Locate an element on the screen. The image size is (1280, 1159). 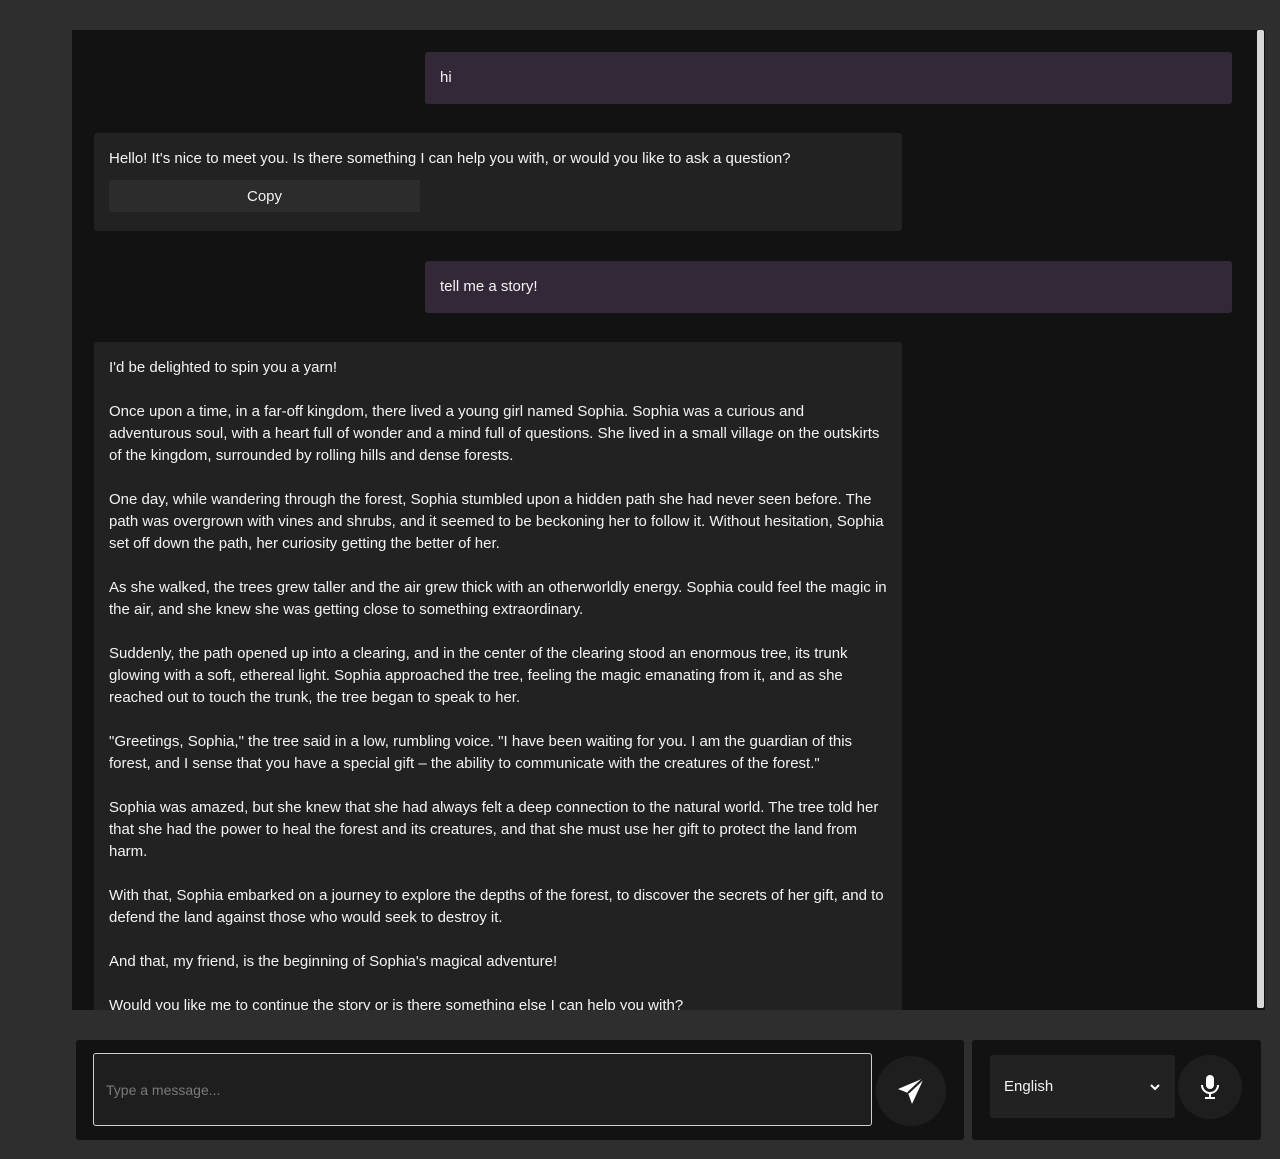
scrollbar is located at coordinates (1260, 520).